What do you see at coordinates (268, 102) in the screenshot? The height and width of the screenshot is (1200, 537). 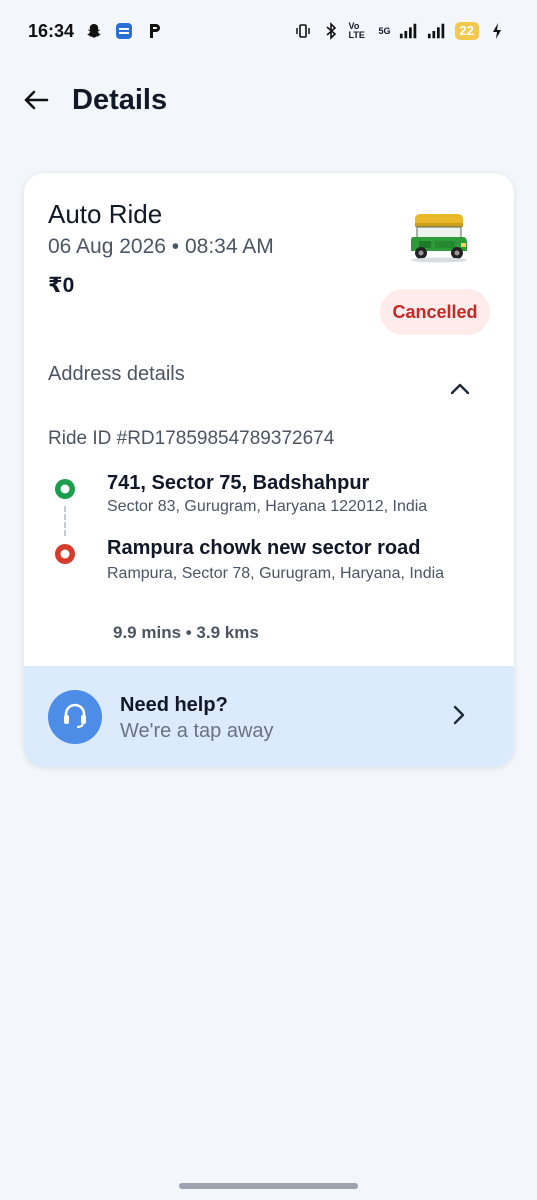 I see `header: Details` at bounding box center [268, 102].